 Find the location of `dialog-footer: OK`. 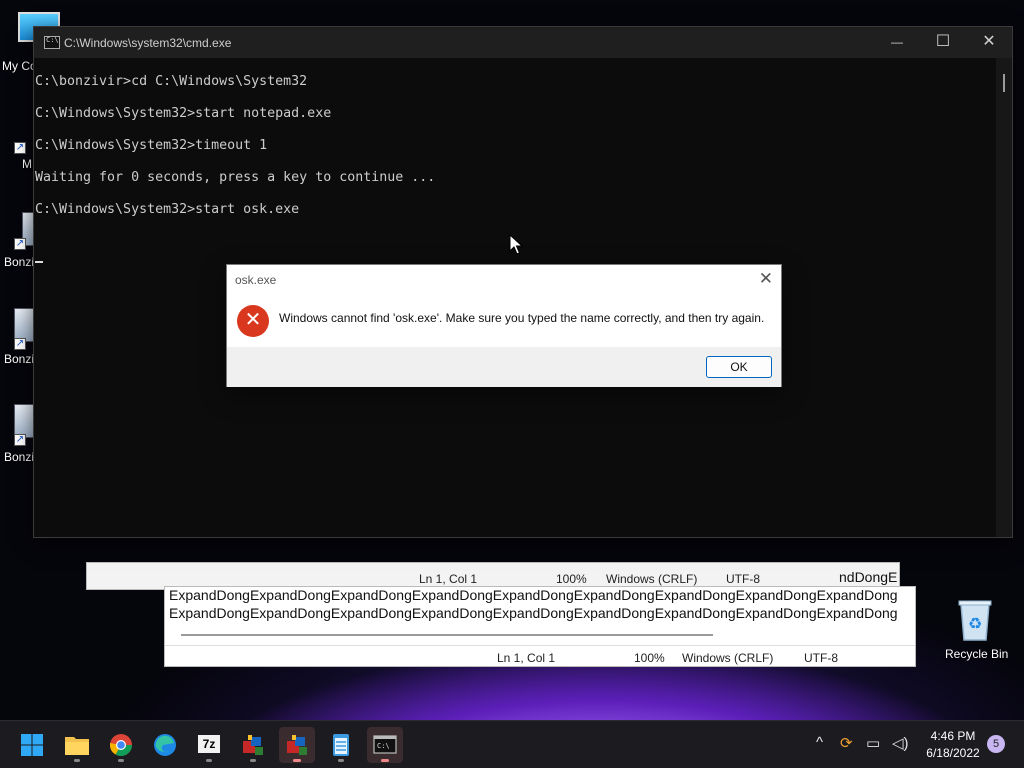

dialog-footer: OK is located at coordinates (504, 367).